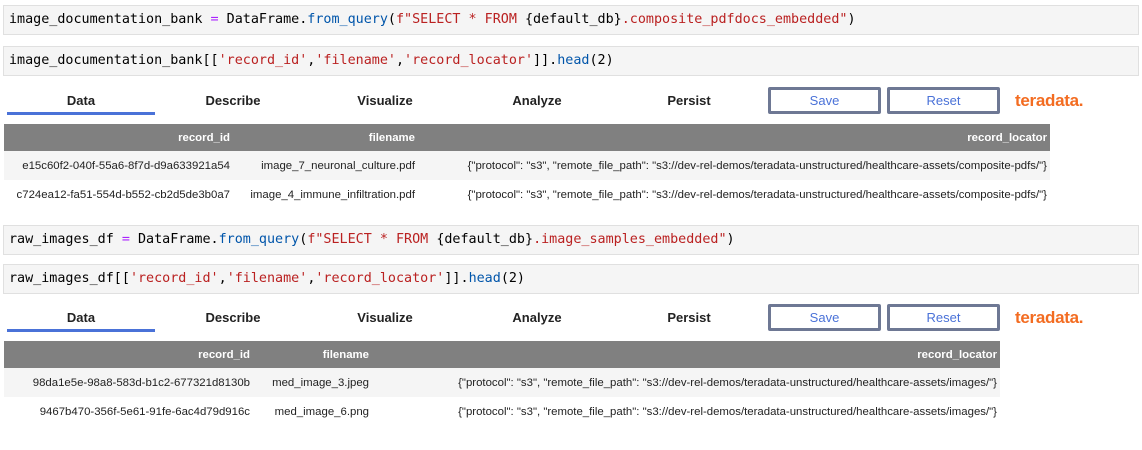 The width and height of the screenshot is (1142, 450). What do you see at coordinates (332, 194) in the screenshot?
I see `cell: image_4_immune_infiltration.pdf` at bounding box center [332, 194].